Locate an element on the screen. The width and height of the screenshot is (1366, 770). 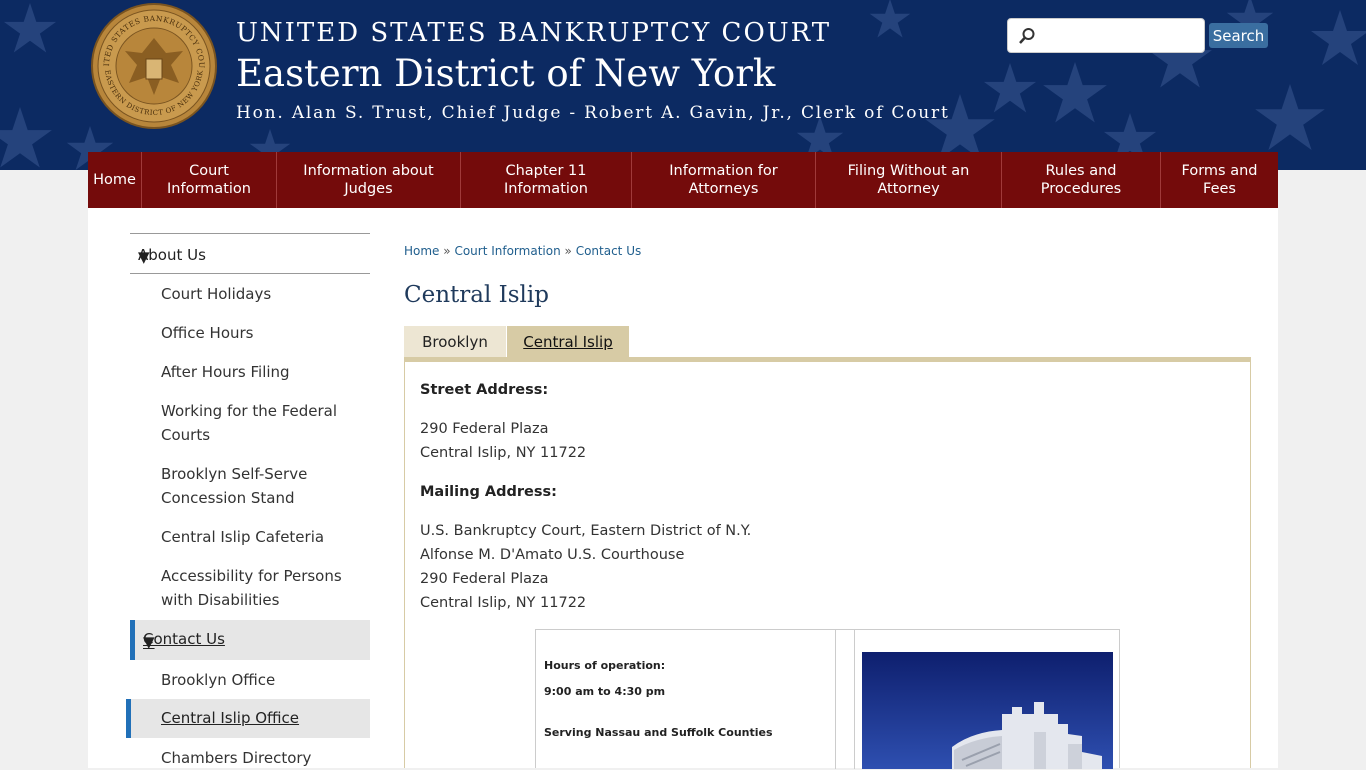
sidebar-section-contact-us: Contact Us ▼ is located at coordinates (250, 640).